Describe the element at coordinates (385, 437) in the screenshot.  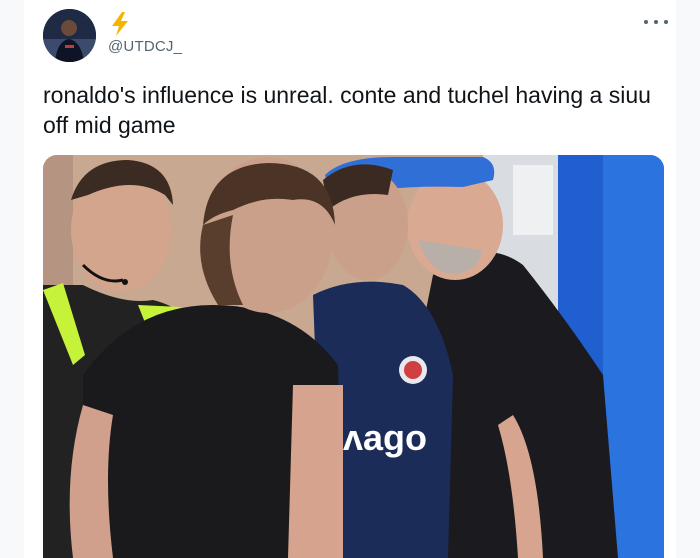
I see `shirt-sponsor-text: ʌago` at that location.